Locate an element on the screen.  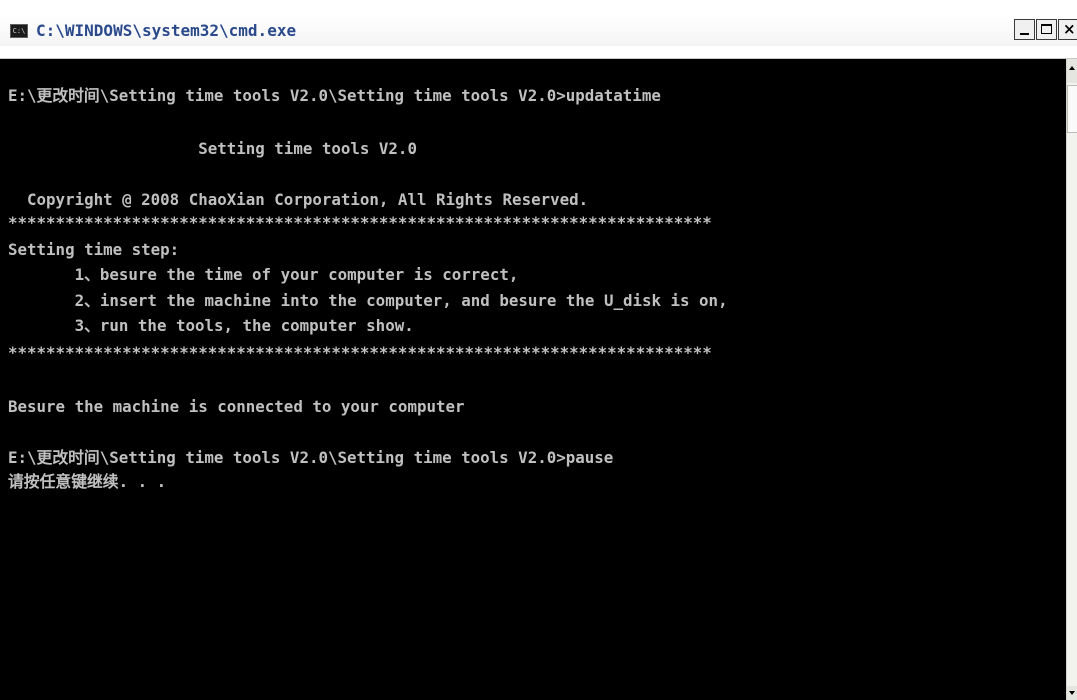
close-icon: × is located at coordinates (1069, 29).